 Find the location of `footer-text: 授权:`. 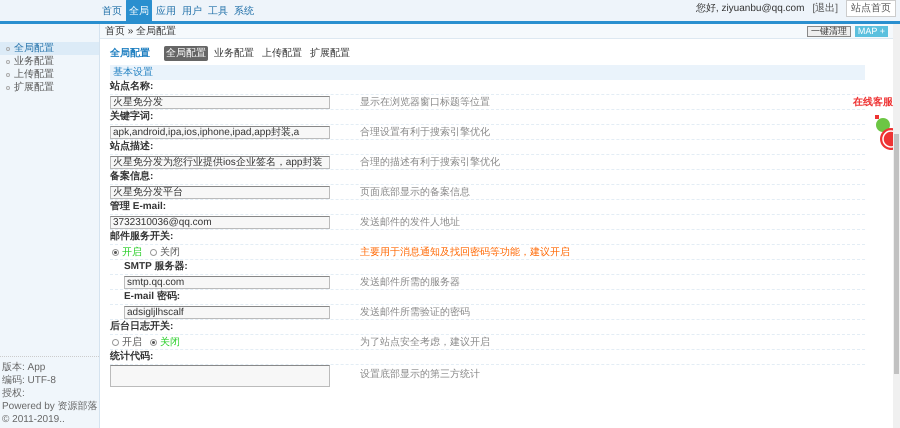

footer-text: 授权: is located at coordinates (14, 393).